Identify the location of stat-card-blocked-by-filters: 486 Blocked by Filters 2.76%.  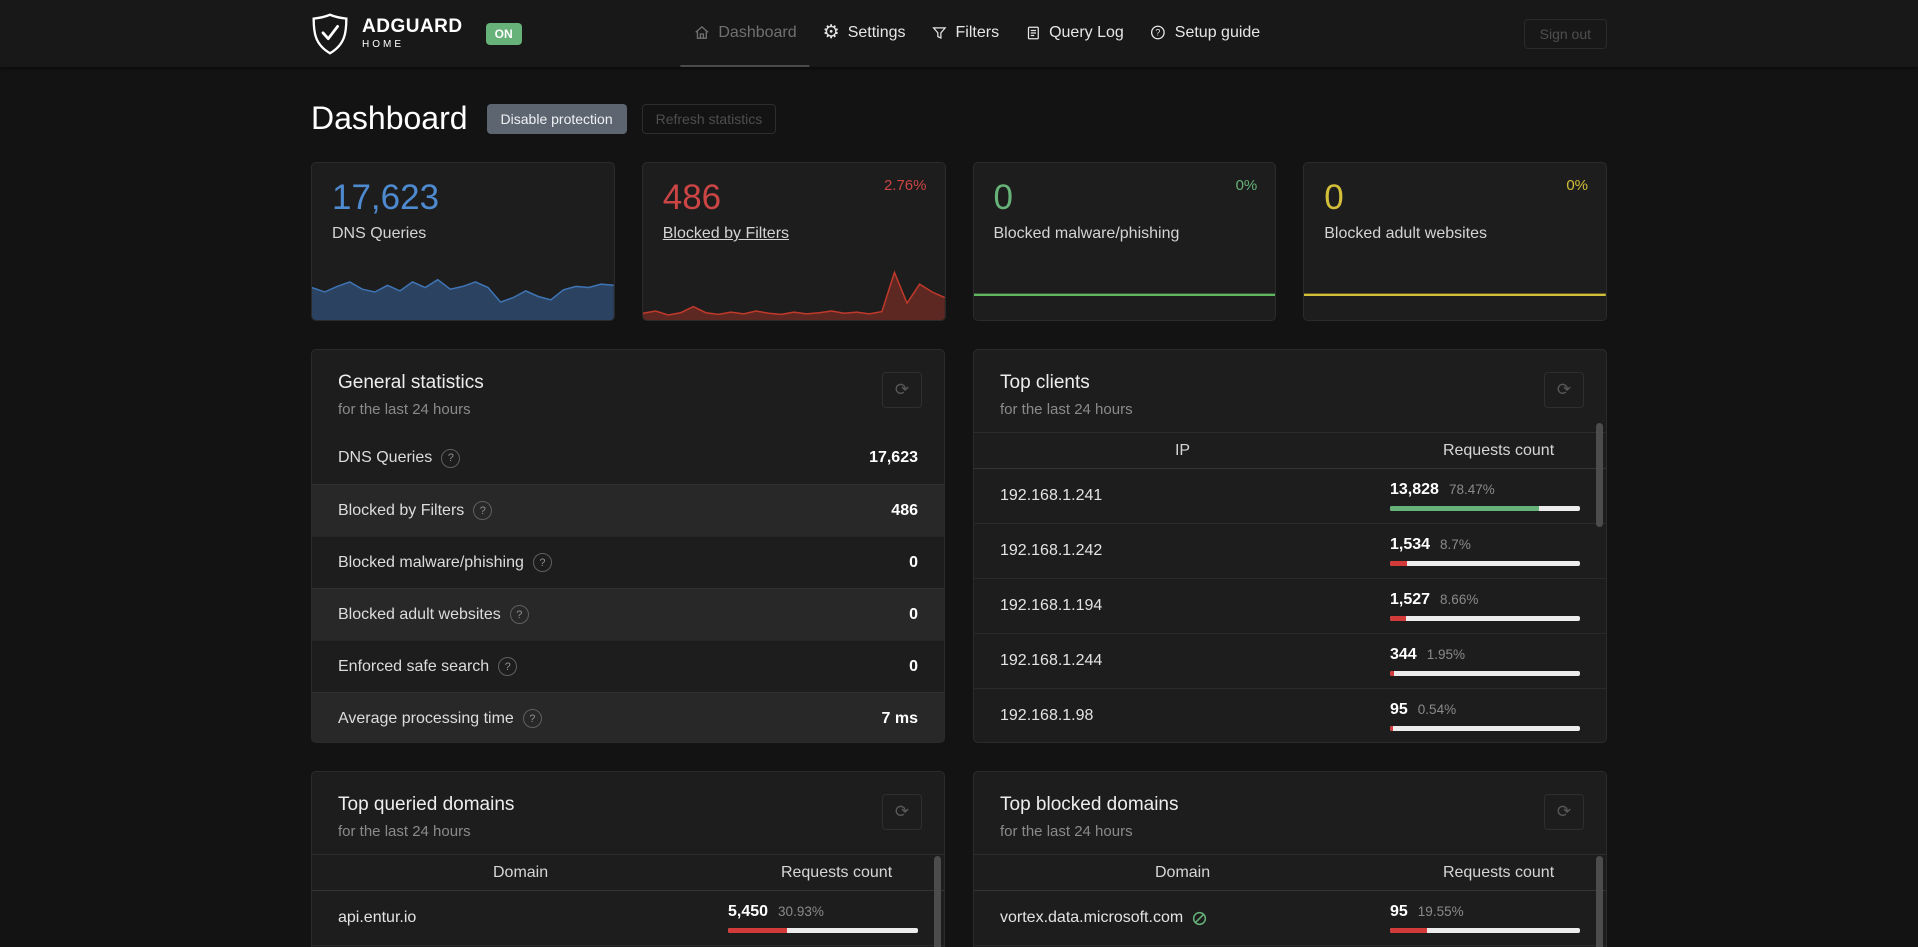
(793, 241).